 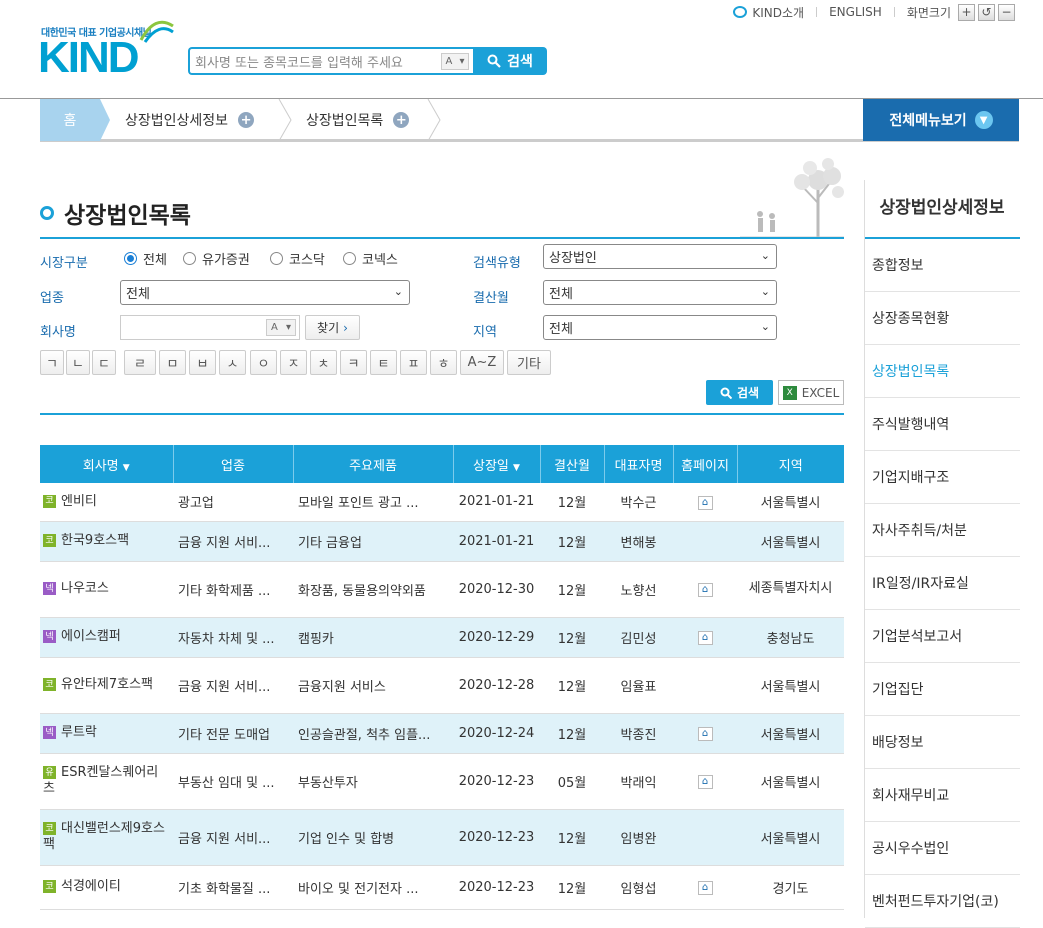 I want to click on company-name-cell: 코 엔비티, so click(x=106, y=502).